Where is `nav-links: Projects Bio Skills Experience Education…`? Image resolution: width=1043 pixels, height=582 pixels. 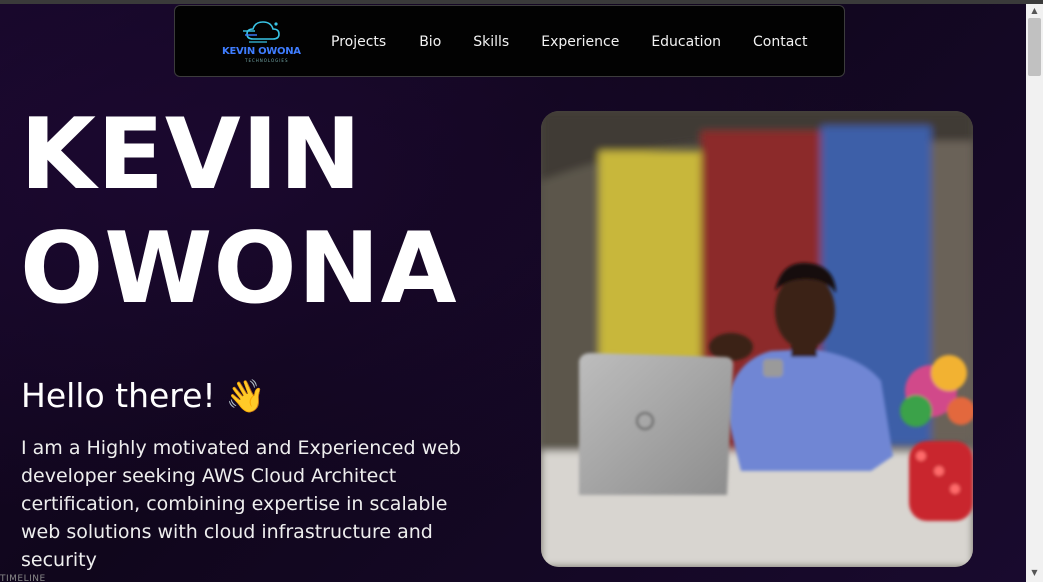 nav-links: Projects Bio Skills Experience Education… is located at coordinates (569, 42).